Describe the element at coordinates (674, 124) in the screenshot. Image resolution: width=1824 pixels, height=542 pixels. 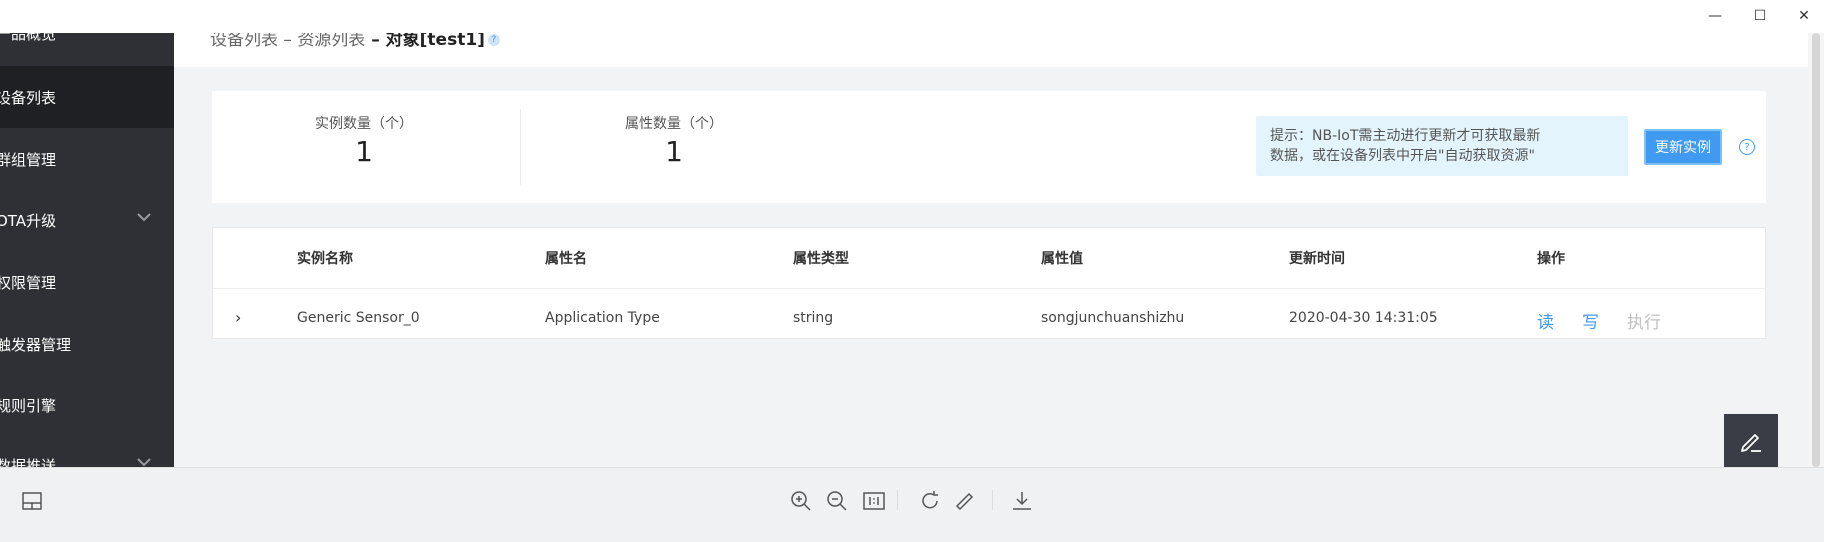
I see `attribute-count-label: 属性数量（个）` at that location.